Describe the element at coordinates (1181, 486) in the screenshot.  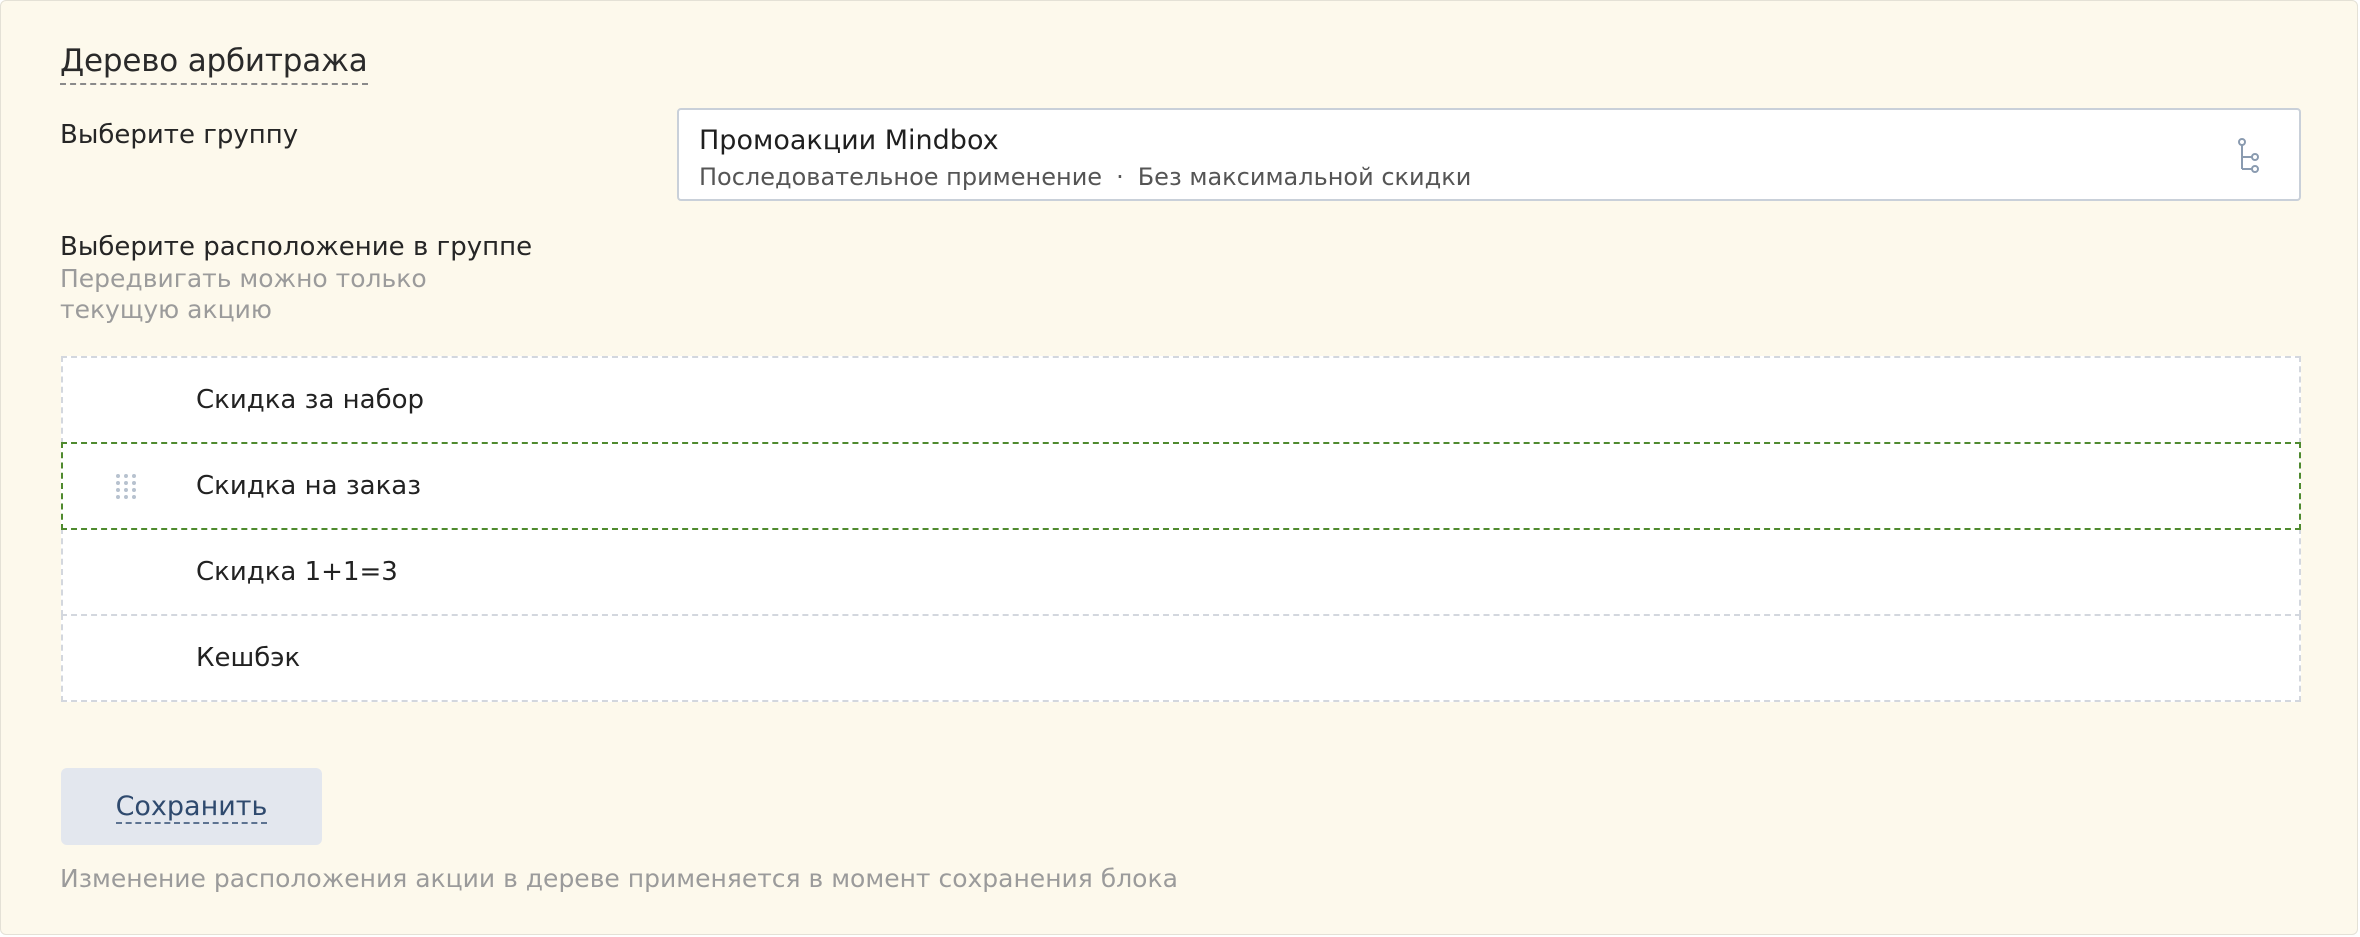
I see `list-item-current: Скидка на заказ` at that location.